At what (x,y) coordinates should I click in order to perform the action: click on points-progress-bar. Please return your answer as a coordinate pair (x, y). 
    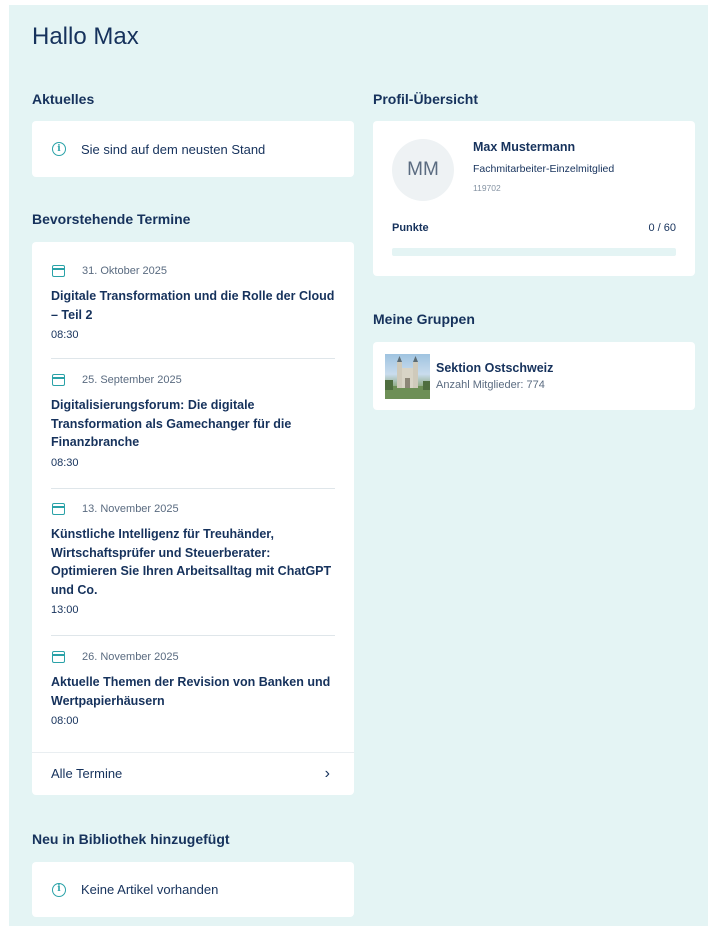
    Looking at the image, I should click on (534, 252).